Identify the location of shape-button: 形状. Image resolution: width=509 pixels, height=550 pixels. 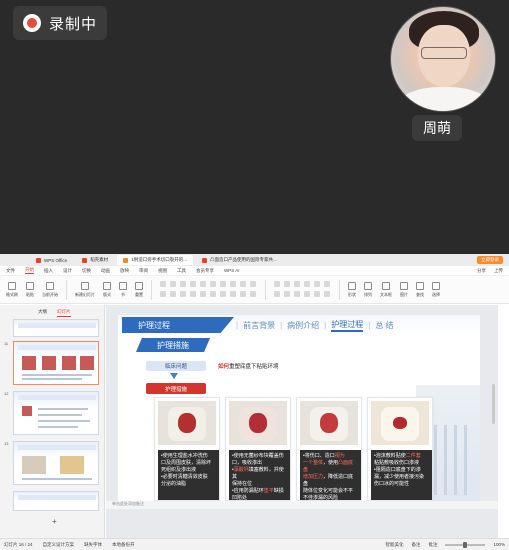
(352, 289).